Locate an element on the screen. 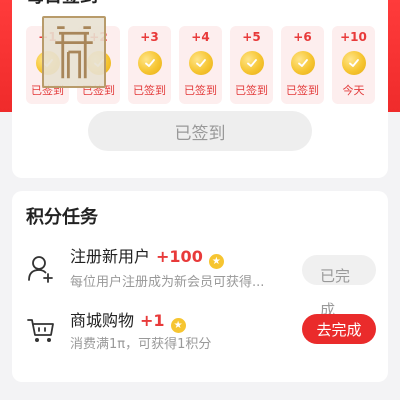 Image resolution: width=400 pixels, height=400 pixels. signin-day-6: +6 已签到 is located at coordinates (302, 65).